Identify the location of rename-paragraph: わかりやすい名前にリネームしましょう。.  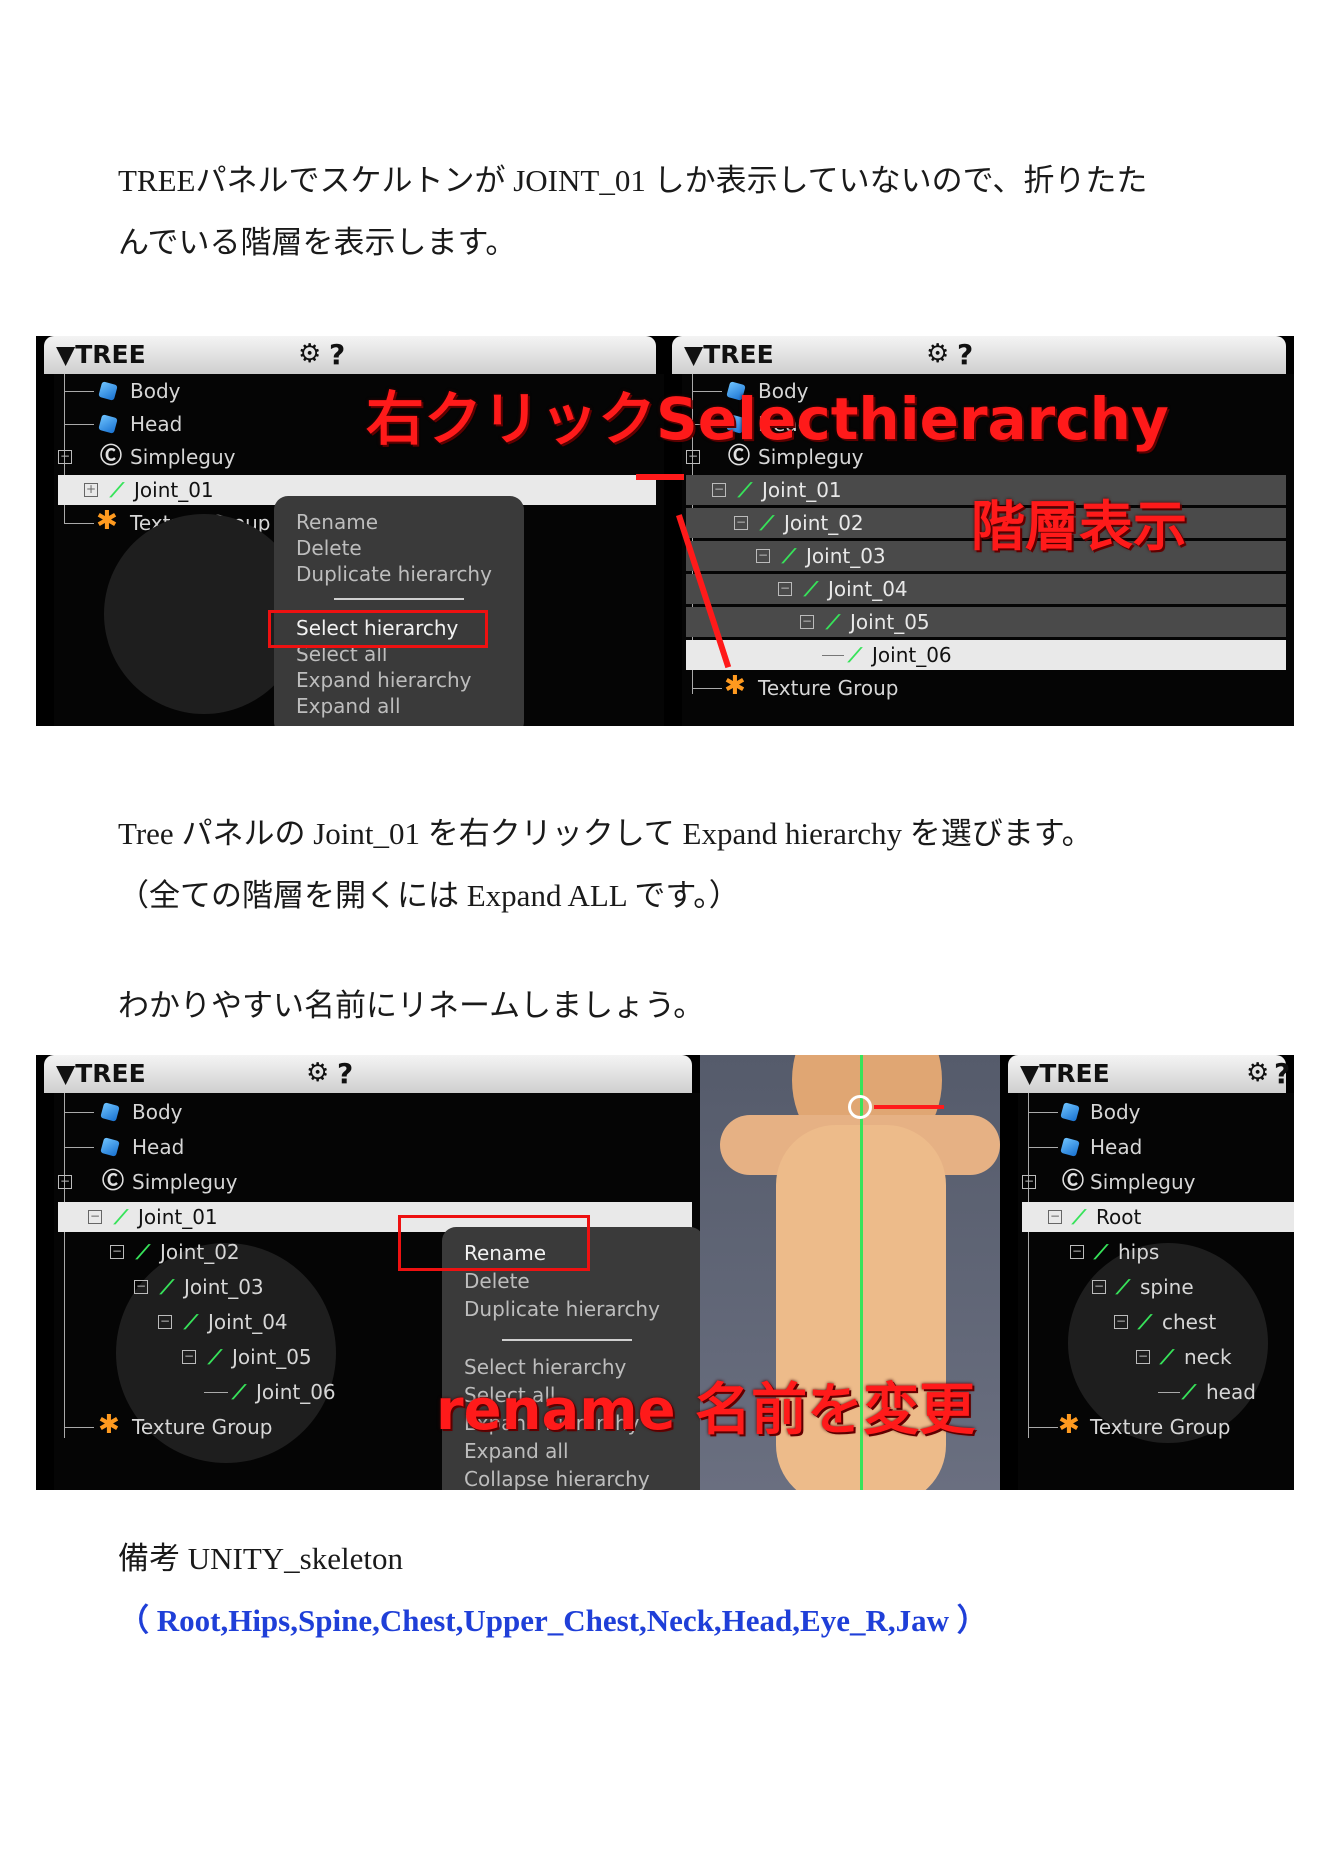
(411, 1006).